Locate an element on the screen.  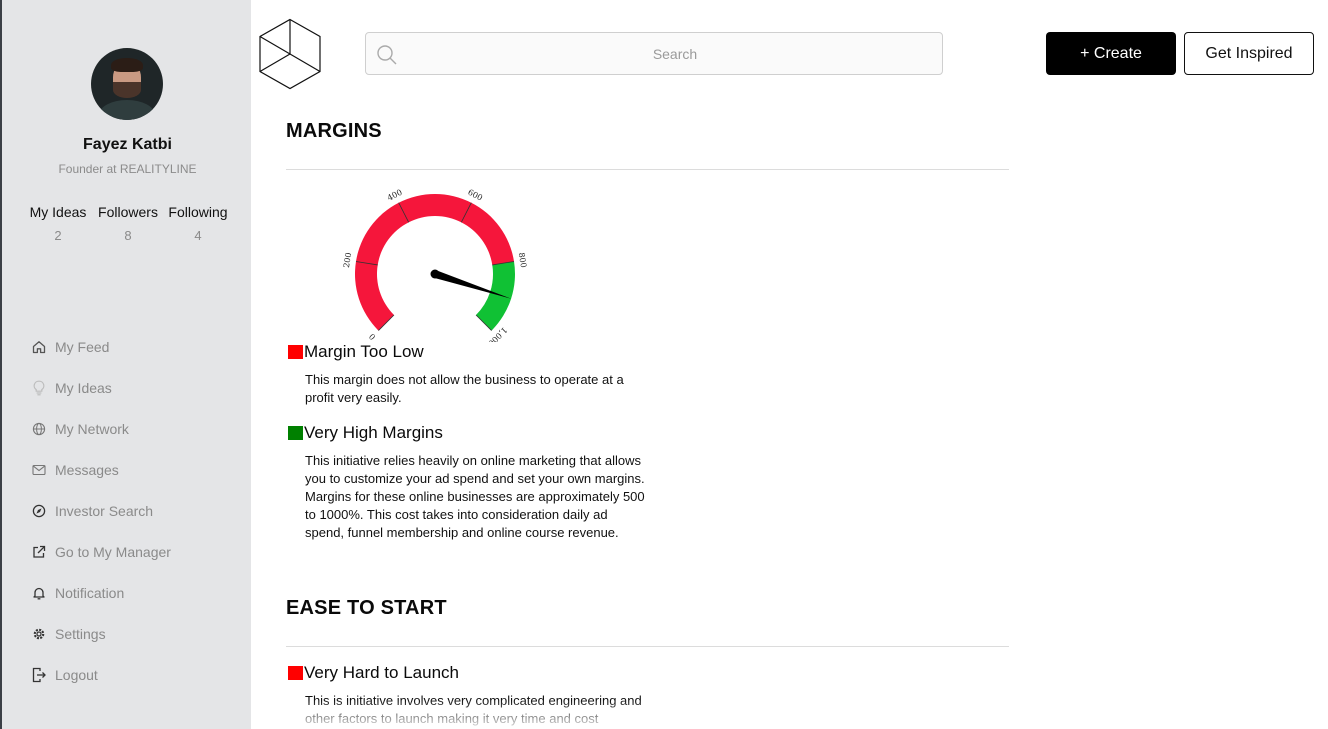
gauge-tick-label: 800 is located at coordinates (522, 260).